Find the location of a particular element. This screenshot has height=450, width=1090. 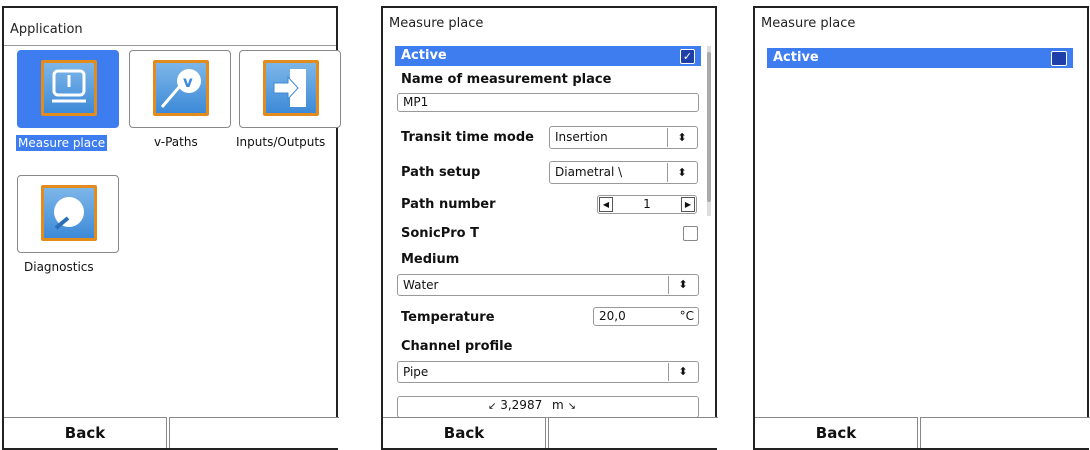

svg-text: v is located at coordinates (188, 82).